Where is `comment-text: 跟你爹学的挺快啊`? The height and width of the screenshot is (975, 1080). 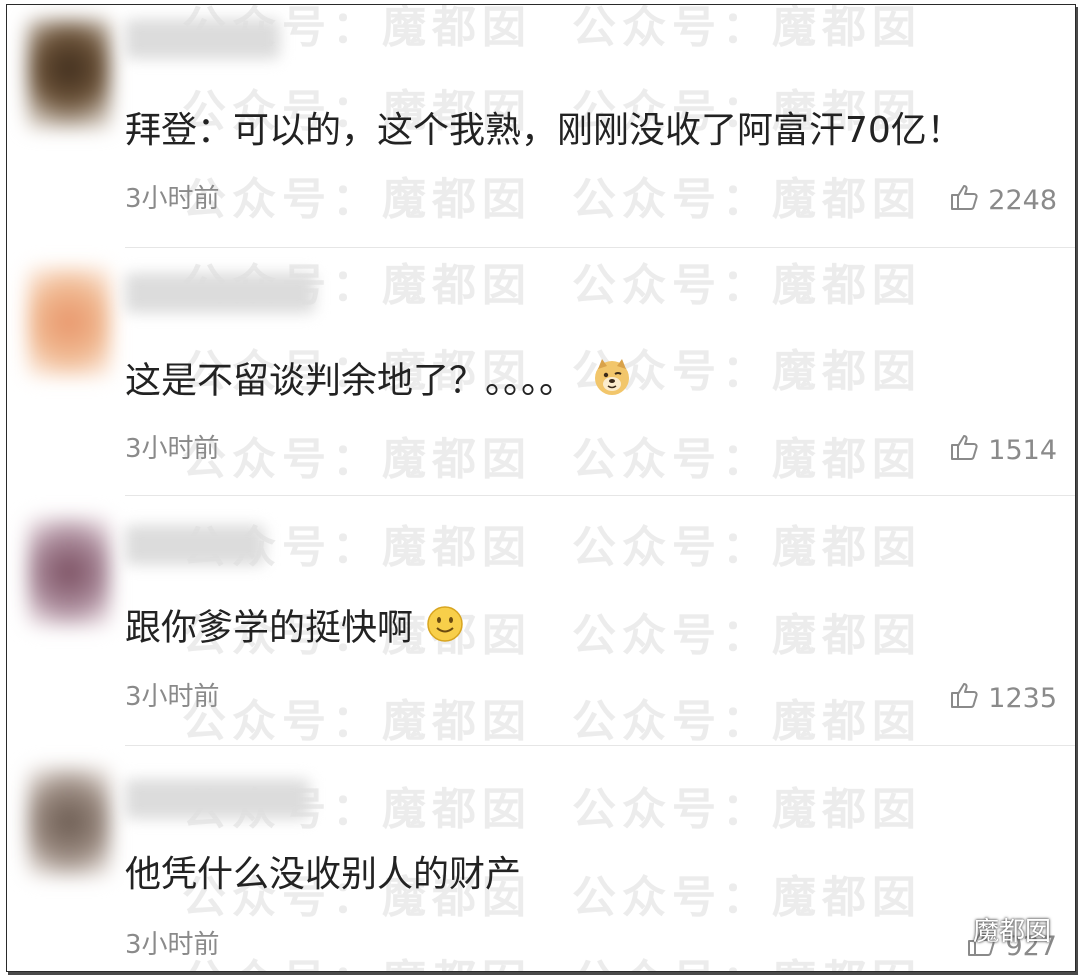 comment-text: 跟你爹学的挺快啊 is located at coordinates (294, 629).